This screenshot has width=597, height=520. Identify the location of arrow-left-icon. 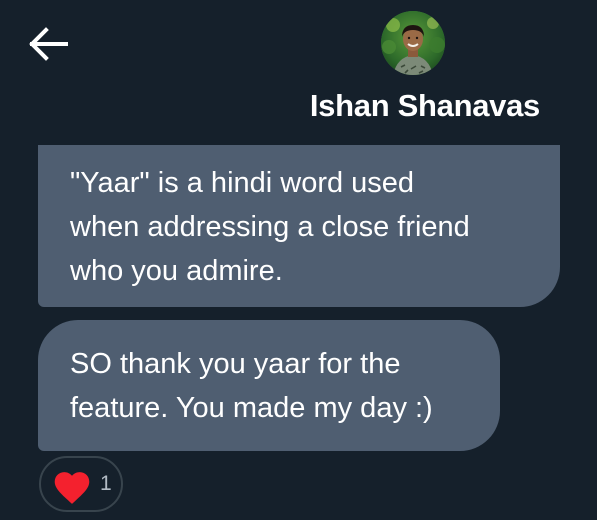
(48, 44).